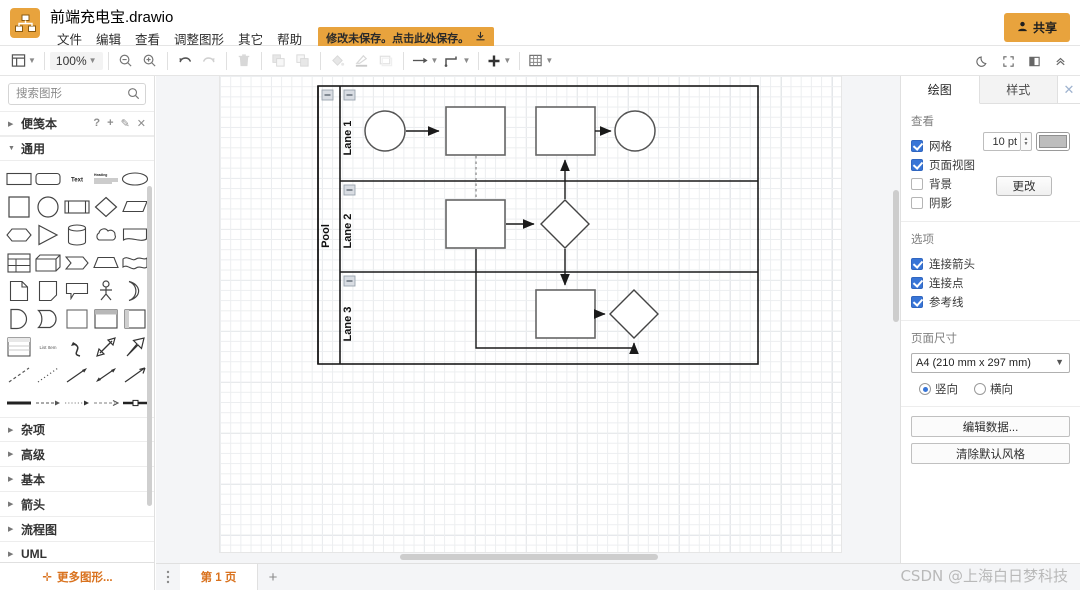  What do you see at coordinates (106, 262) in the screenshot?
I see `shape-trapezoid` at bounding box center [106, 262].